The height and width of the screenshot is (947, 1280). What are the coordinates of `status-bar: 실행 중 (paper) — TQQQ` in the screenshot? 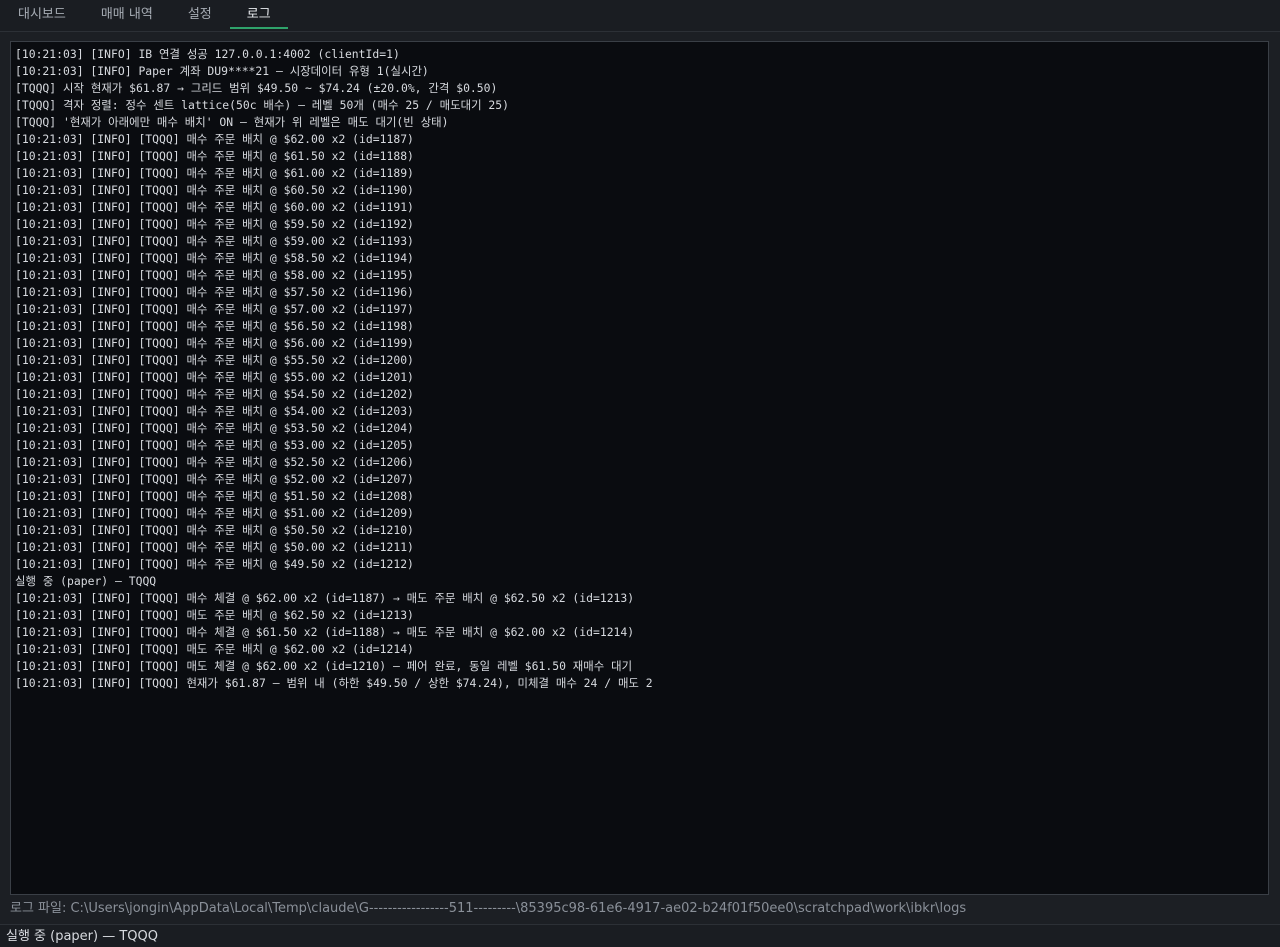 It's located at (640, 935).